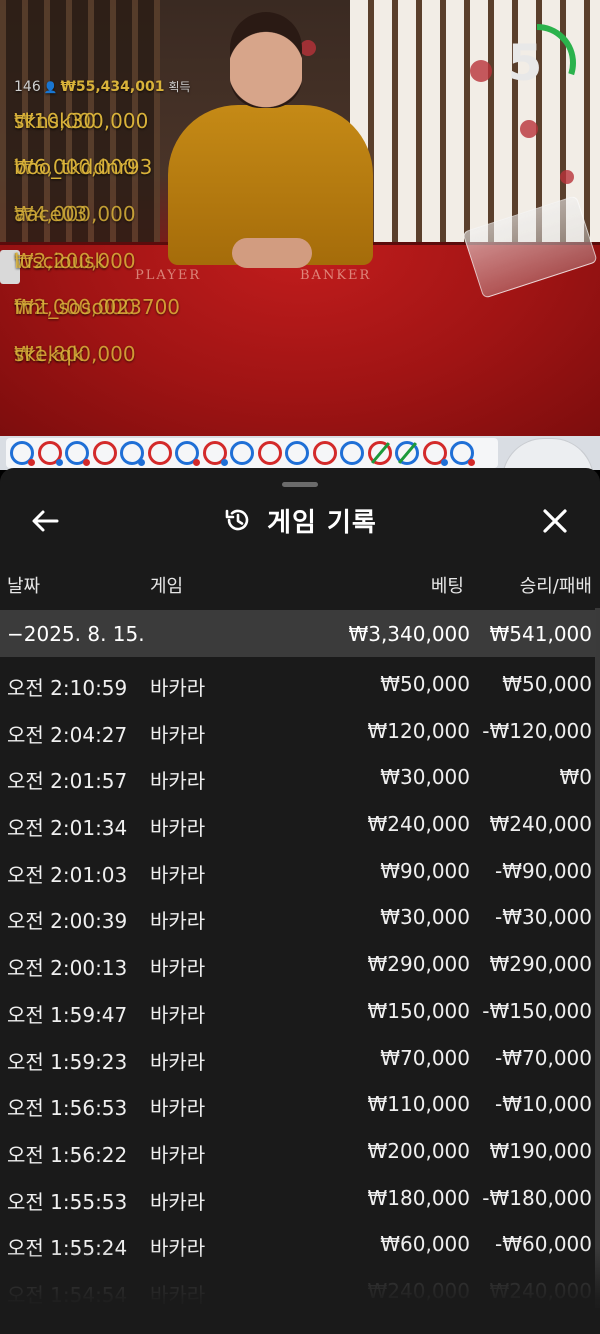 The height and width of the screenshot is (1334, 600). What do you see at coordinates (298, 1012) in the screenshot?
I see `history-row: 오전 1:59:47 바카라 ₩150,000 -₩150,000` at bounding box center [298, 1012].